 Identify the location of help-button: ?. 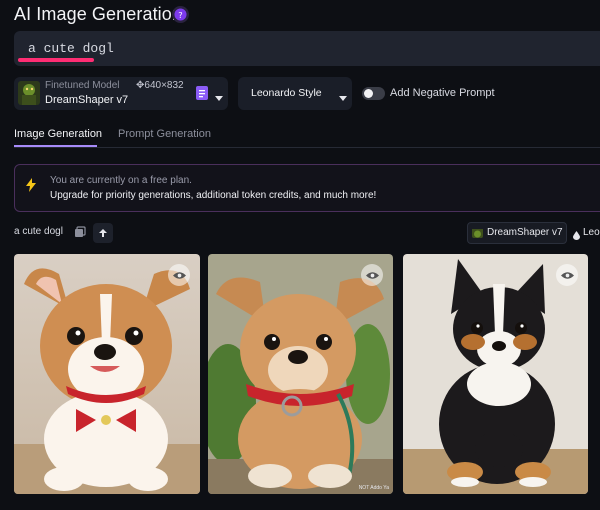
(180, 14).